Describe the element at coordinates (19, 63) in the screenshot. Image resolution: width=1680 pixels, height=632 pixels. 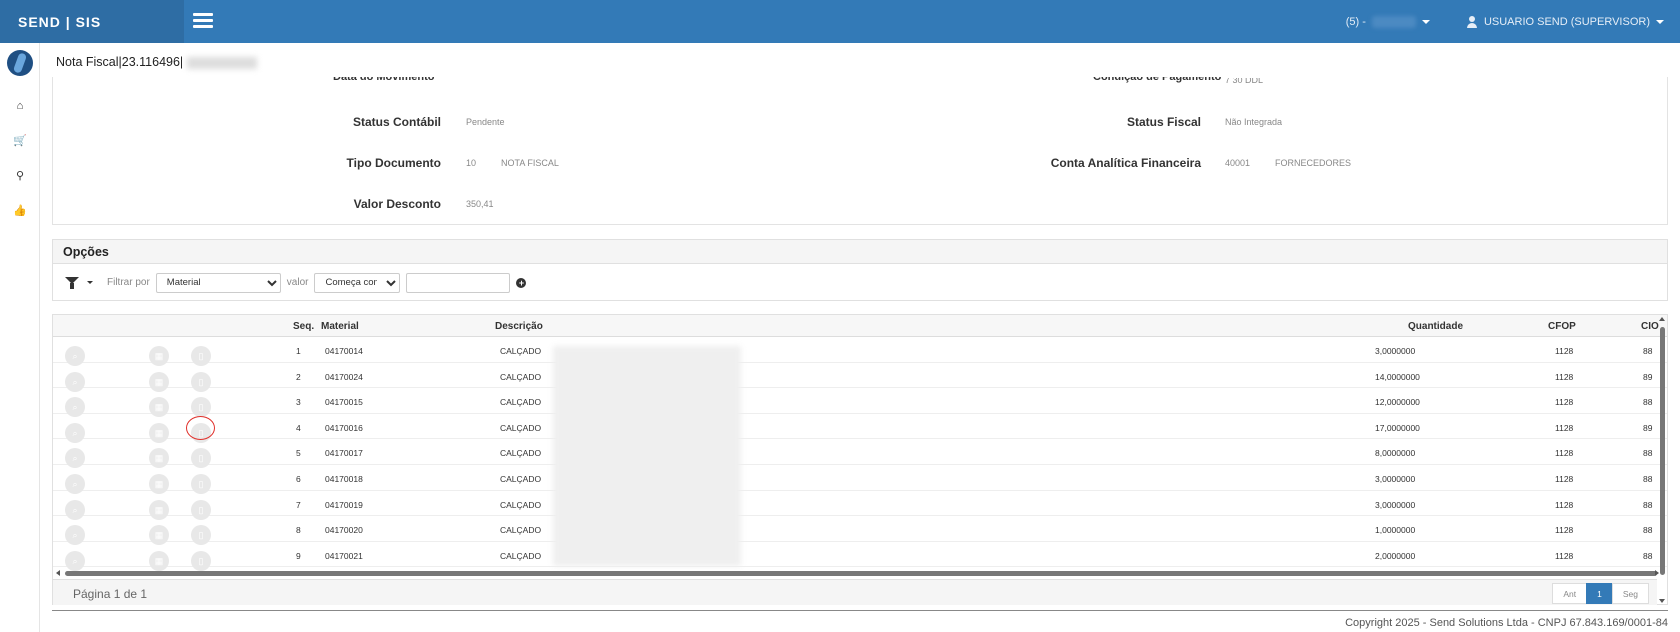
I see `app-logo-icon` at that location.